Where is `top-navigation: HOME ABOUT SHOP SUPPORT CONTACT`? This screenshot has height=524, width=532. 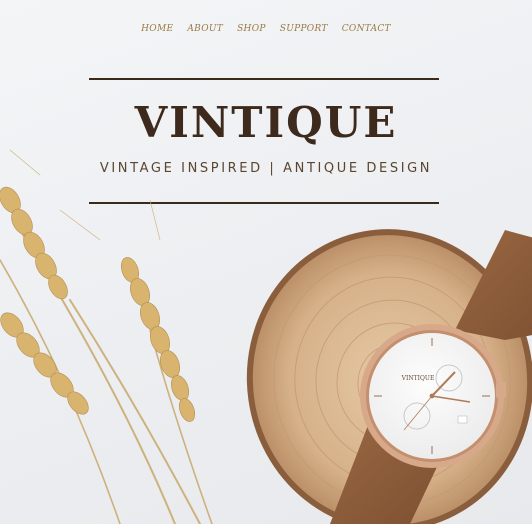
top-navigation: HOME ABOUT SHOP SUPPORT CONTACT is located at coordinates (266, 29).